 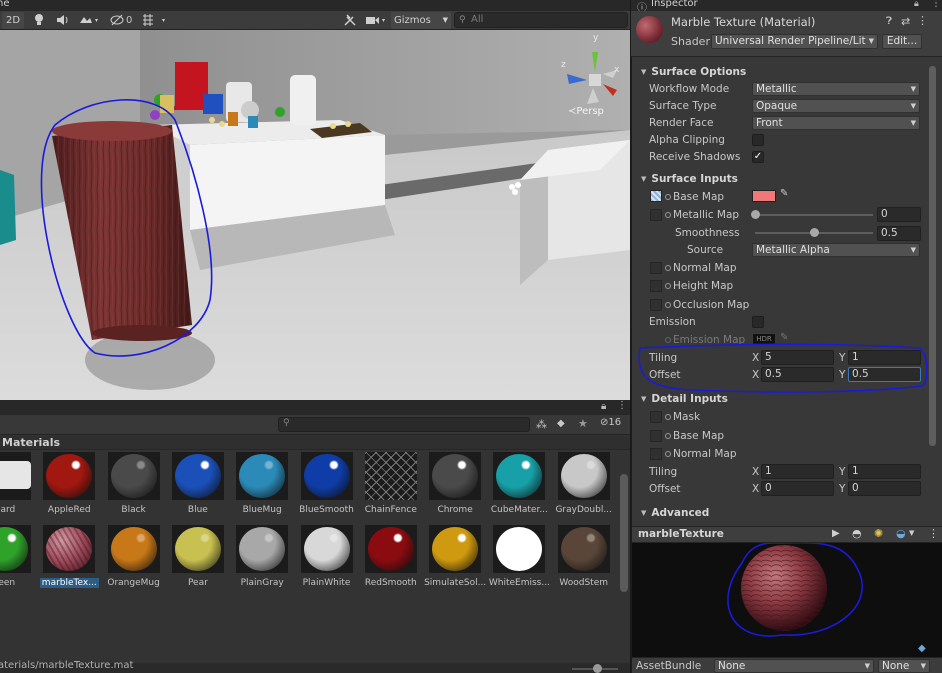 What do you see at coordinates (62, 20) in the screenshot?
I see `audio-toggle-icon` at bounding box center [62, 20].